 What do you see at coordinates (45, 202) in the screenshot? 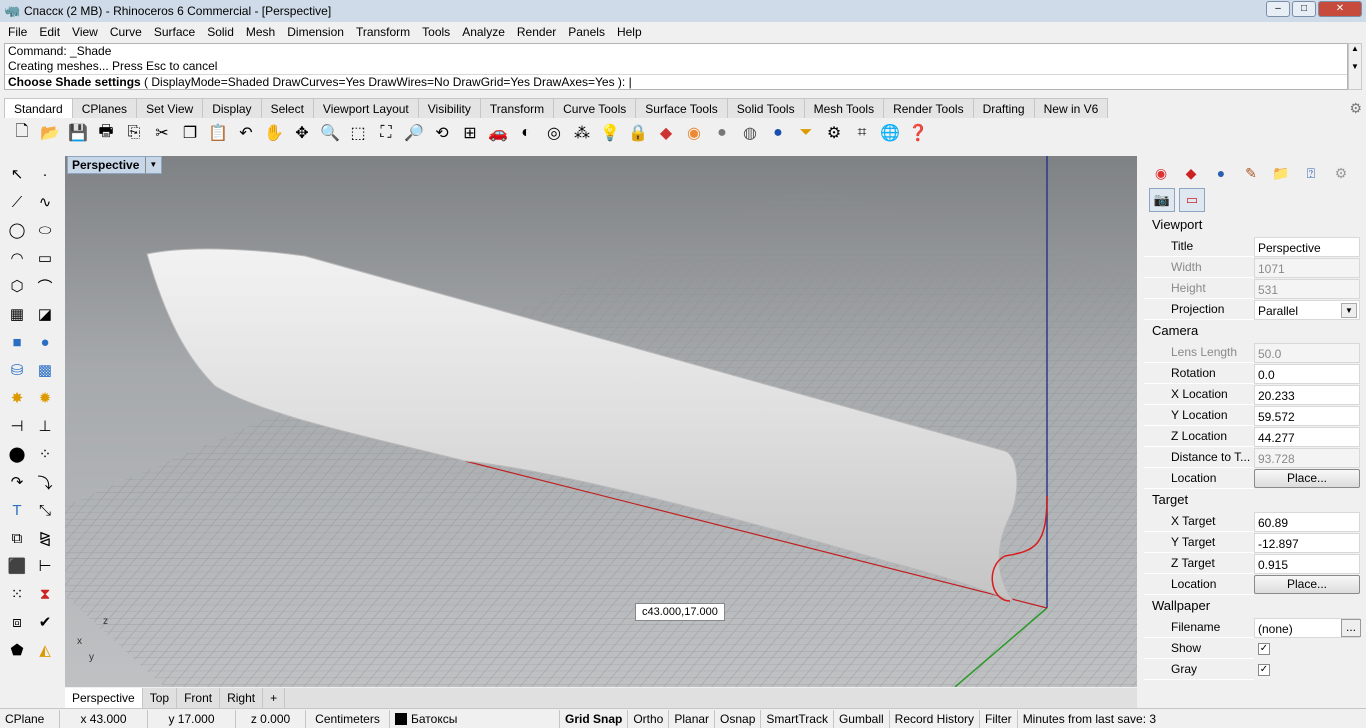
I see `curve-icon: ∿` at bounding box center [45, 202].